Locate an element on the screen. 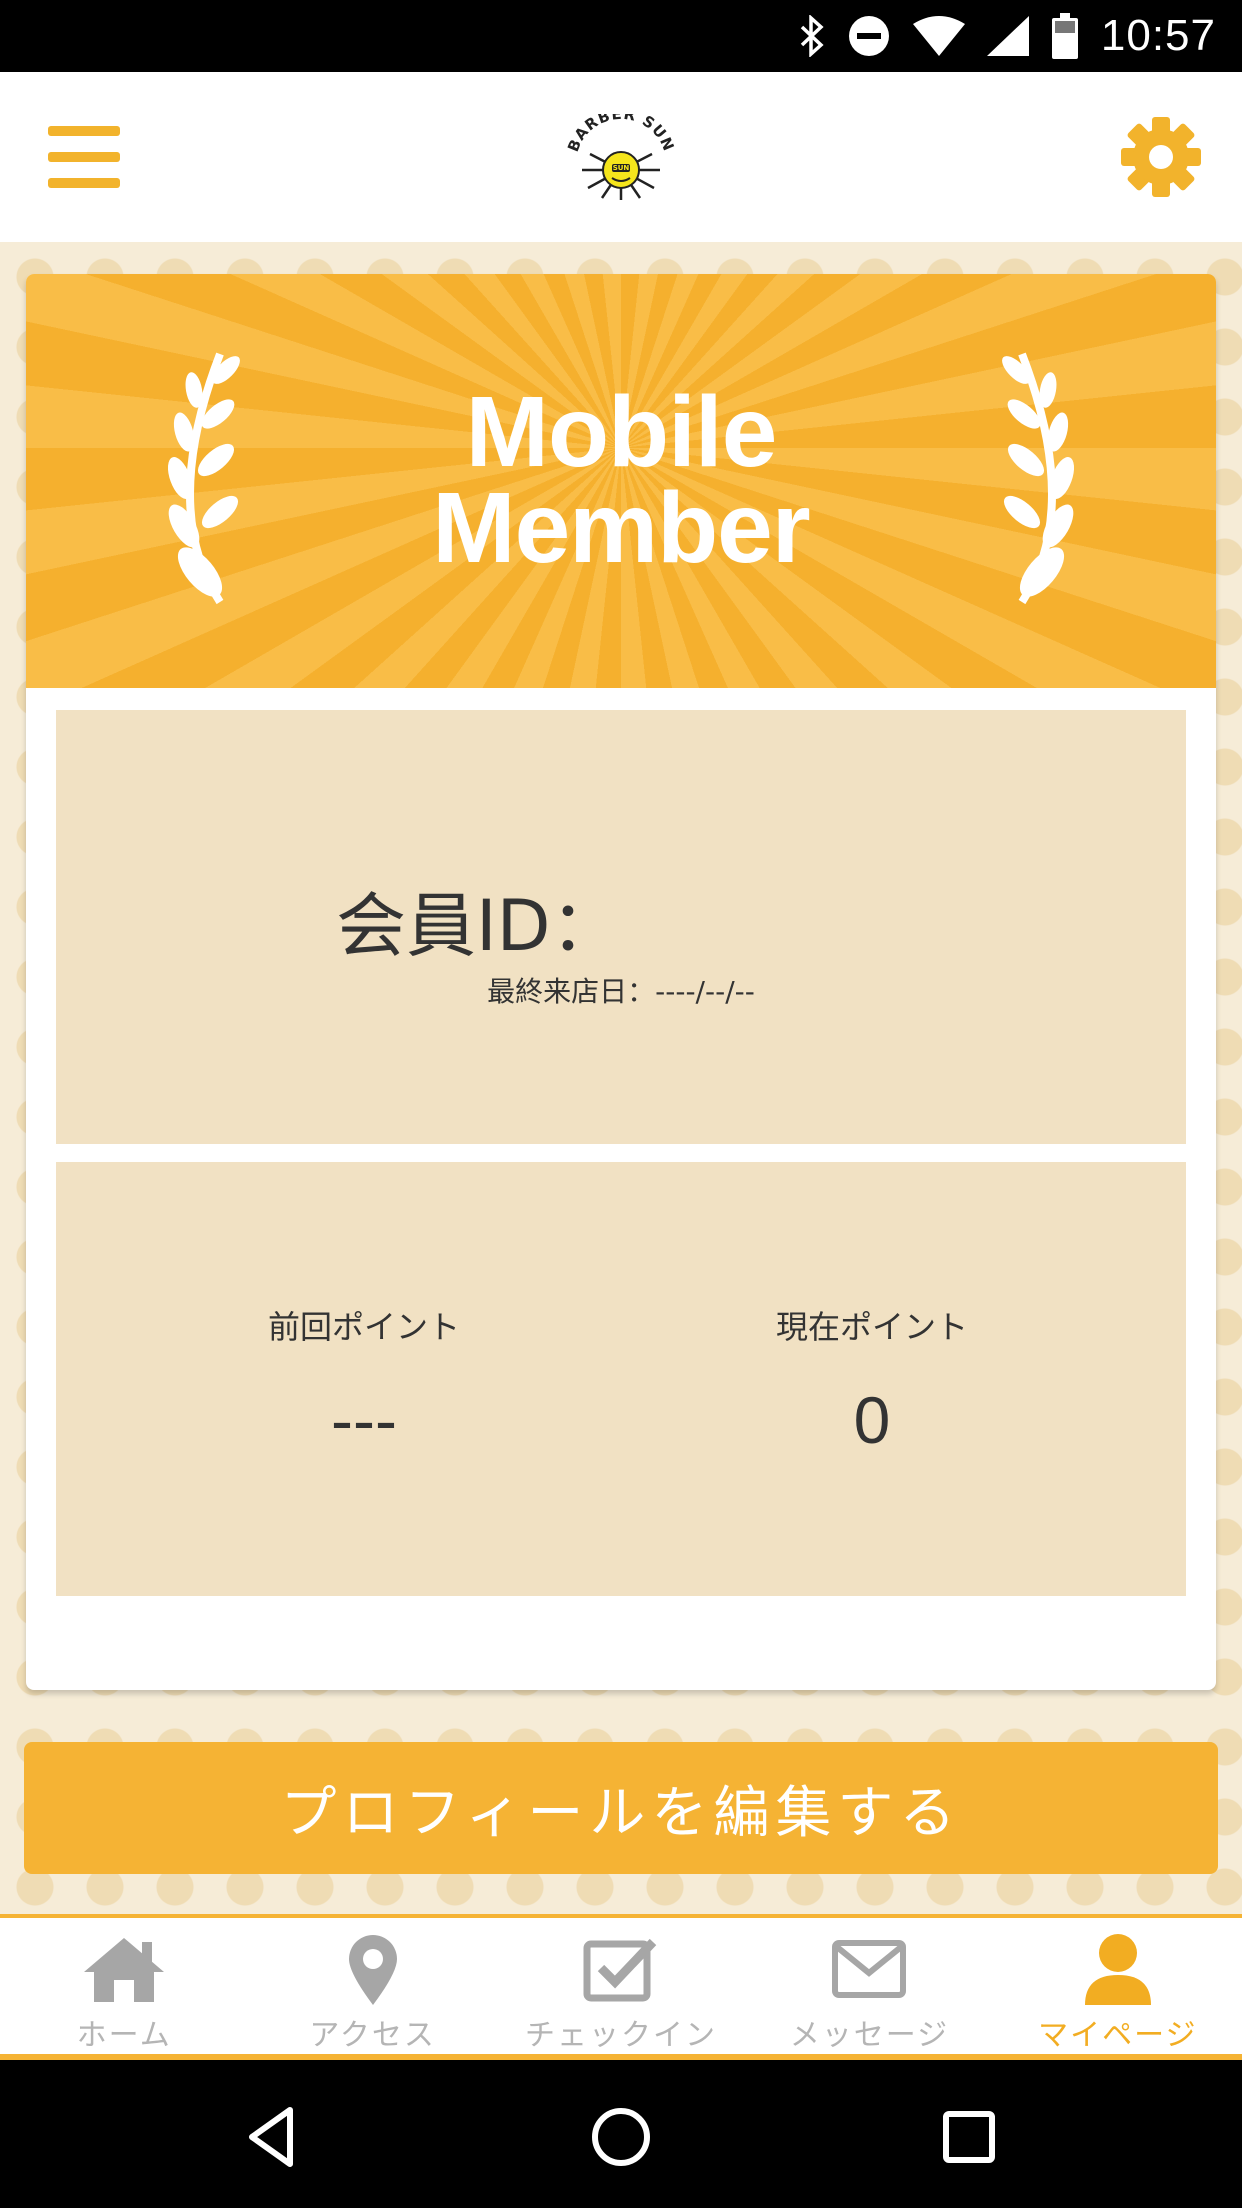 The width and height of the screenshot is (1242, 2208). map-pin-icon is located at coordinates (373, 1969).